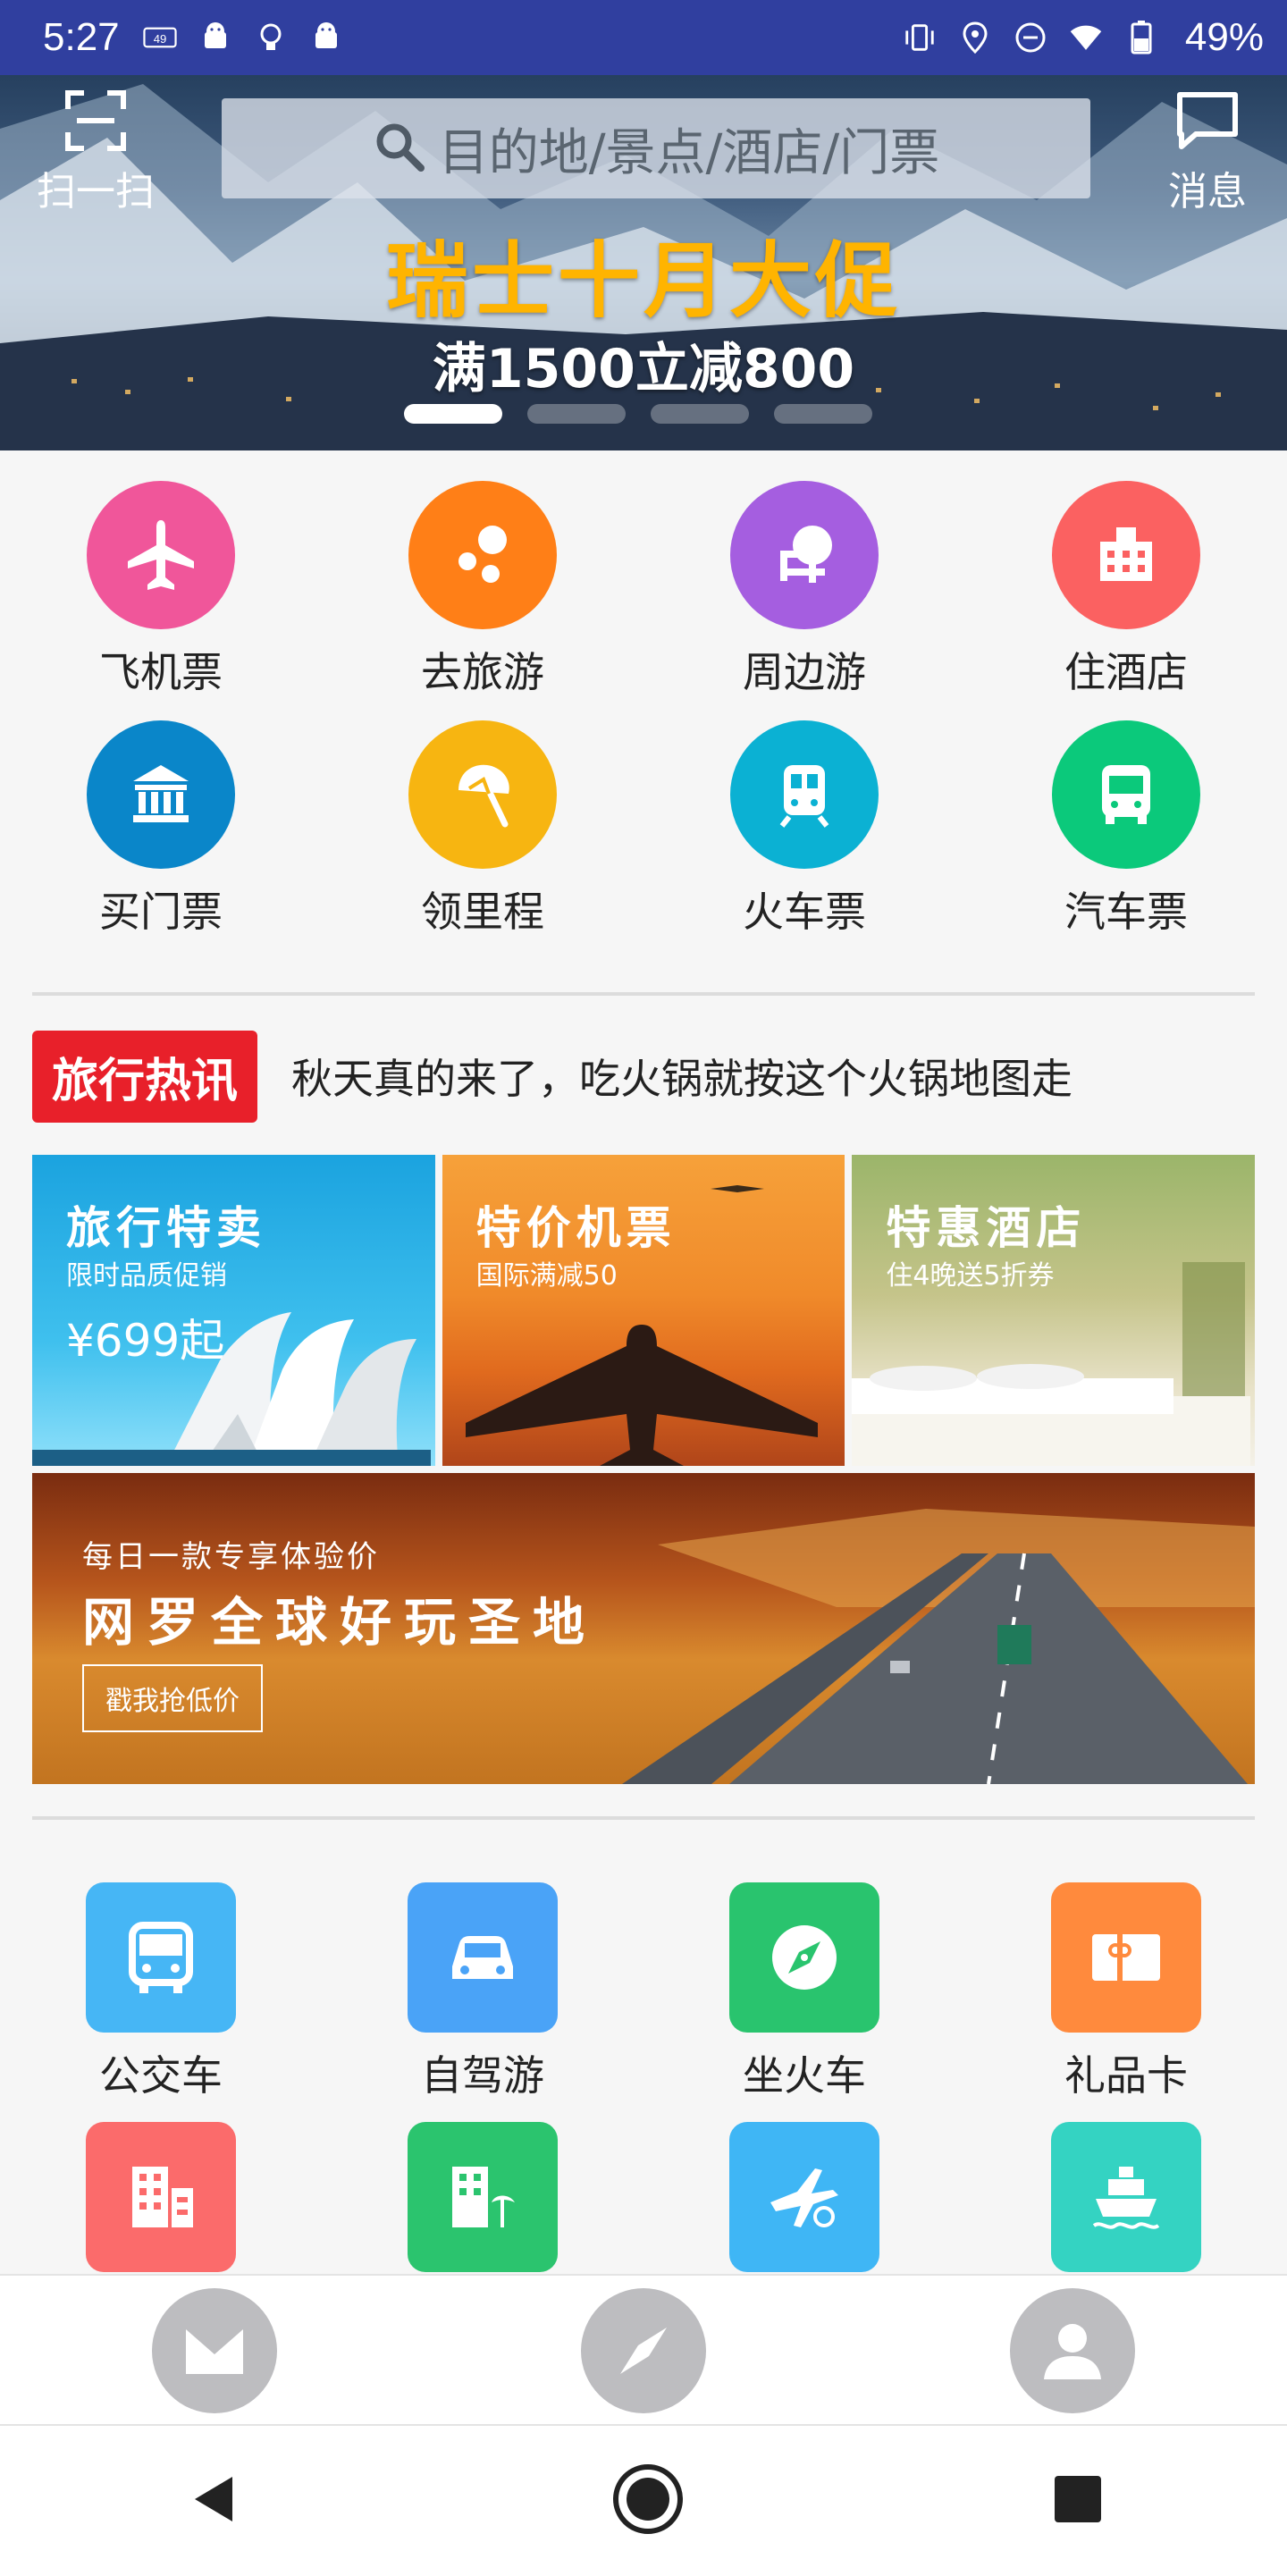  I want to click on service-gift-card: 礼品卡, so click(1126, 2002).